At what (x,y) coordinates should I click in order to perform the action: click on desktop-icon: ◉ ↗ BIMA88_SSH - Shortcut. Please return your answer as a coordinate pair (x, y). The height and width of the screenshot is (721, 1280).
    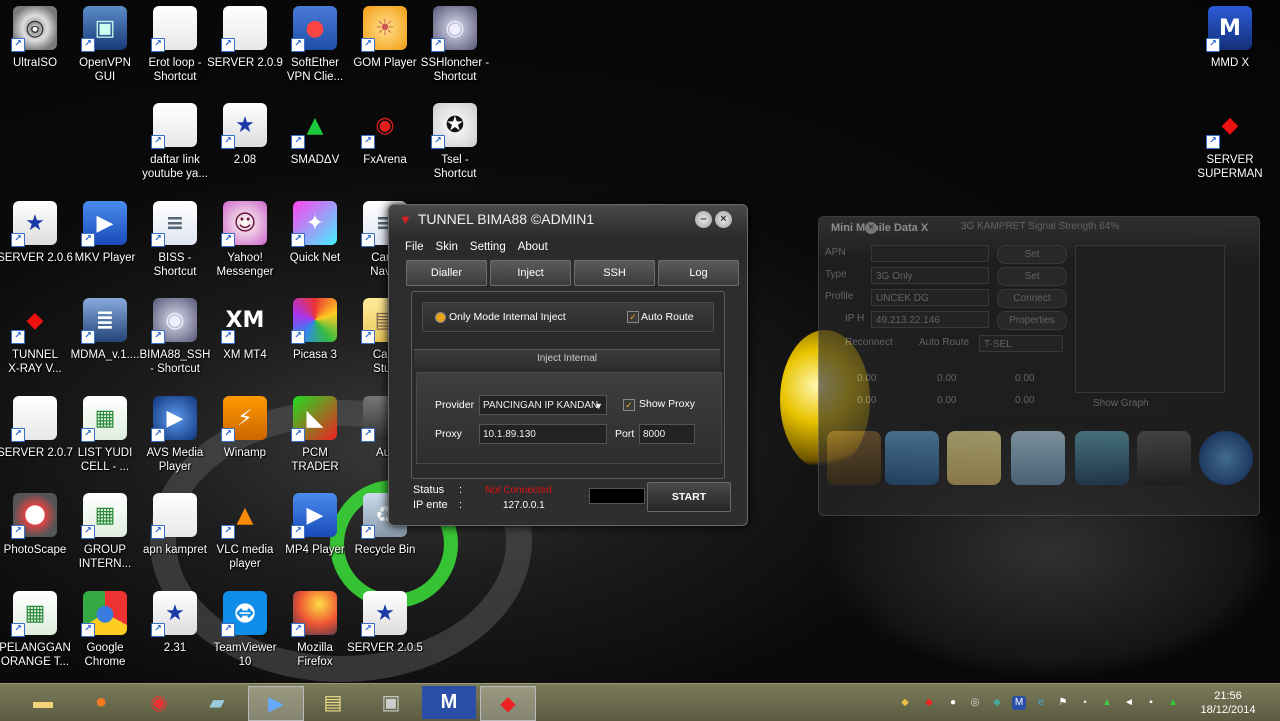
    Looking at the image, I should click on (175, 346).